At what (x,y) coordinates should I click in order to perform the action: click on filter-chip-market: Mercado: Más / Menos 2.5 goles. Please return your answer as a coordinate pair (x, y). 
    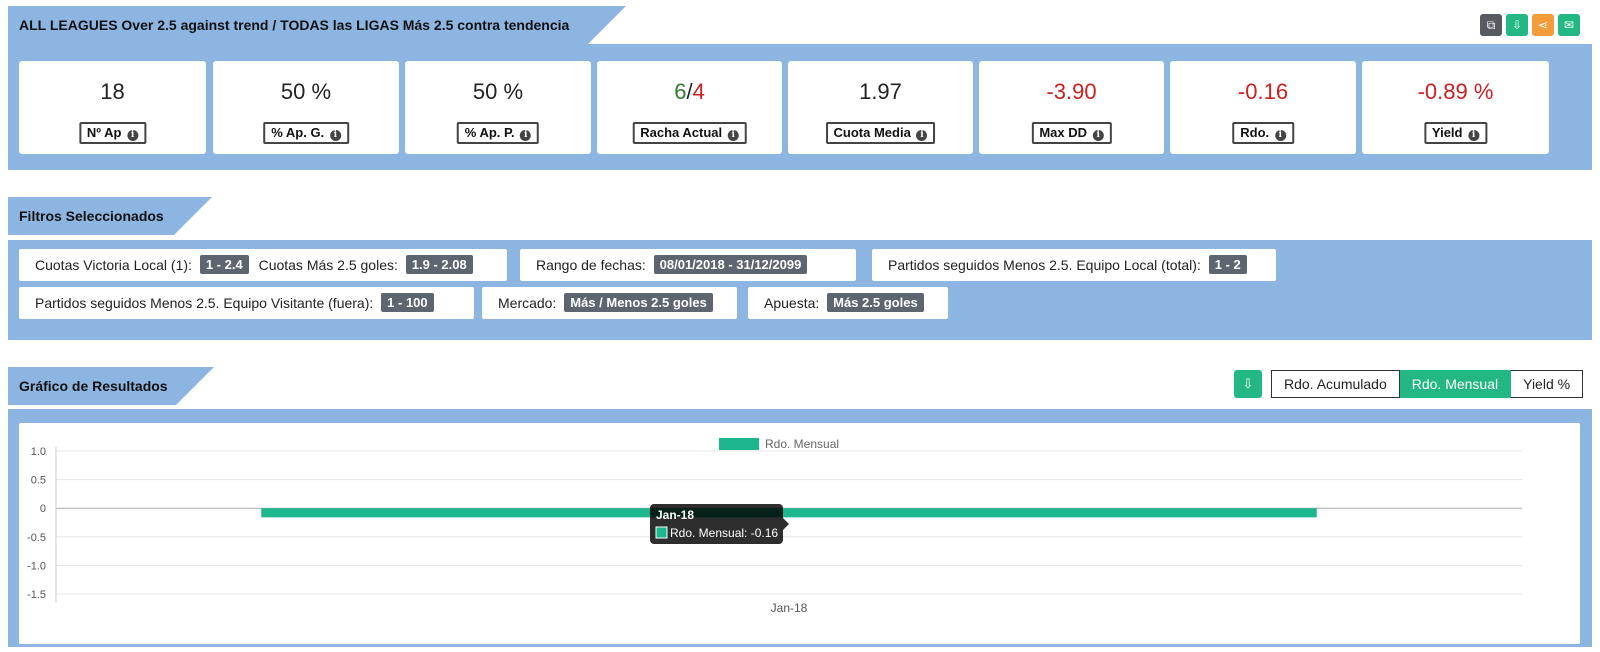
    Looking at the image, I should click on (609, 303).